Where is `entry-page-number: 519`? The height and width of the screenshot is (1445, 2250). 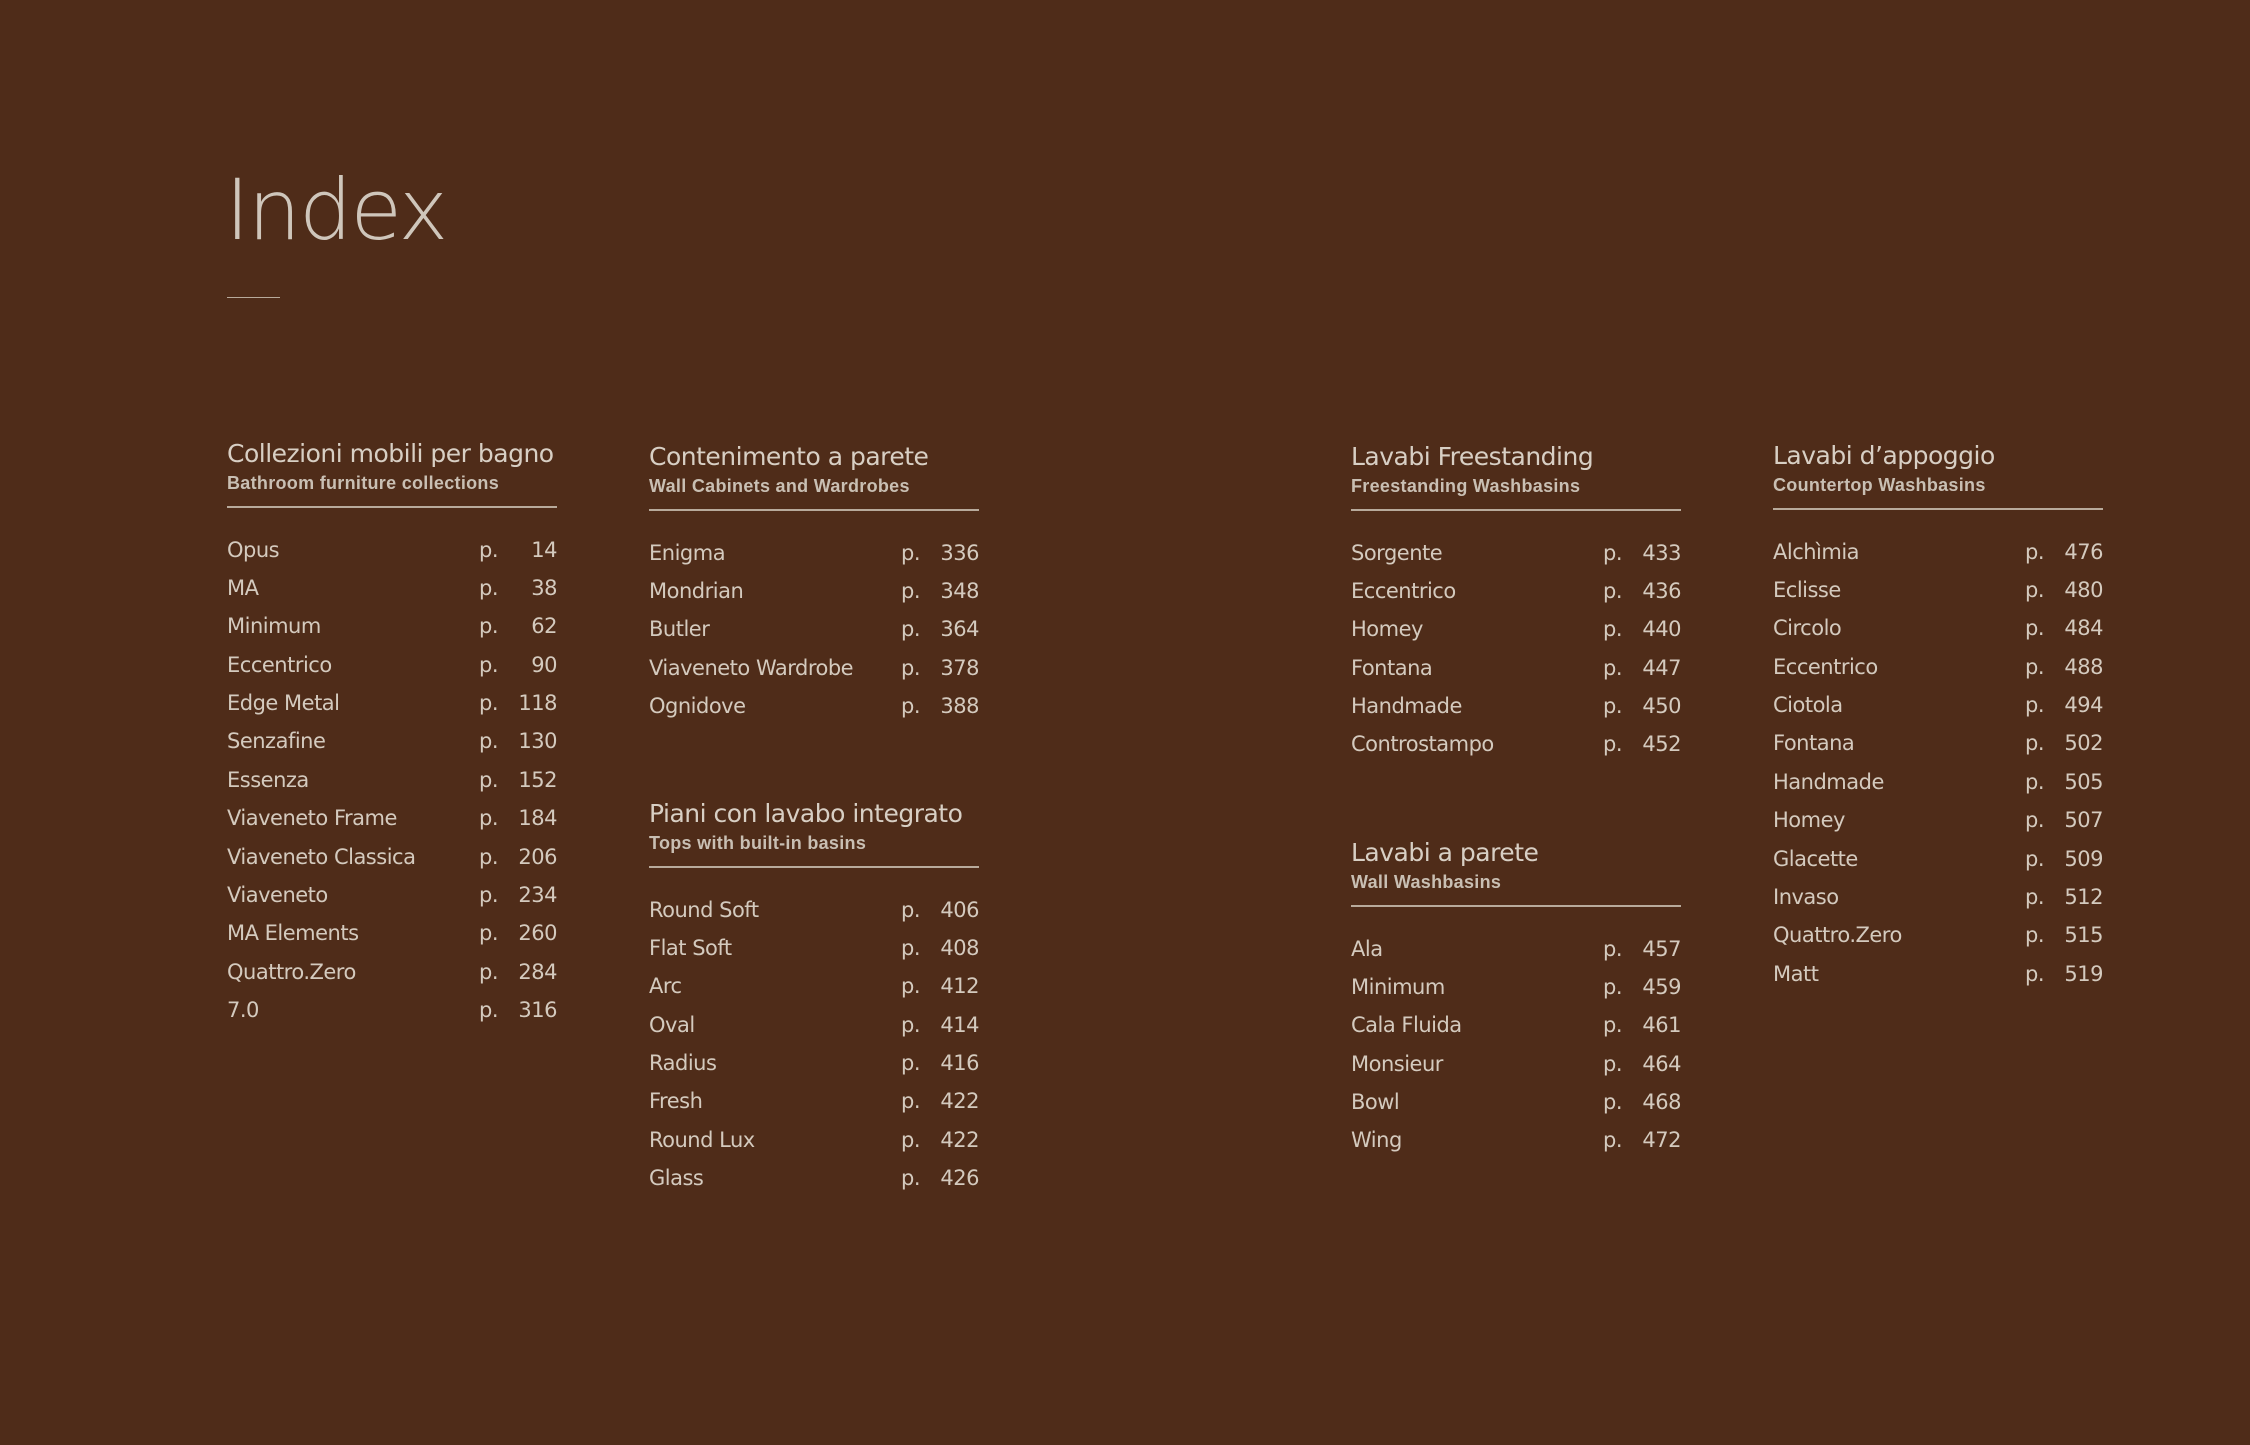
entry-page-number: 519 is located at coordinates (2083, 973).